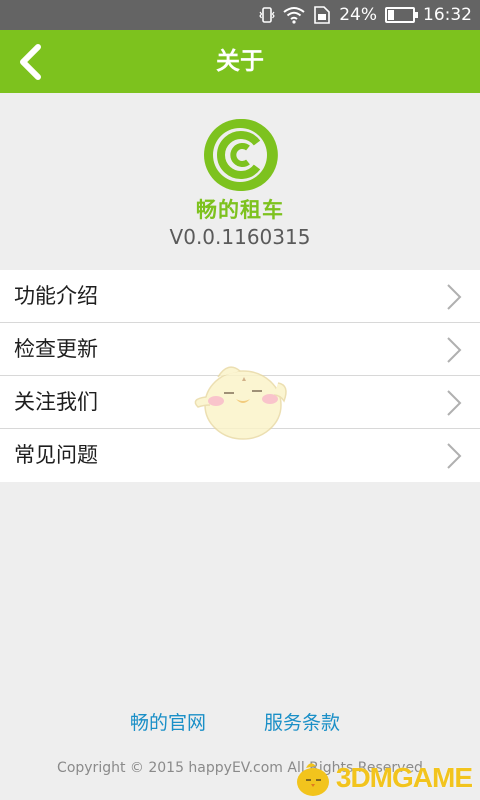  What do you see at coordinates (302, 723) in the screenshot?
I see `terms-of-service-link: 服务条款` at bounding box center [302, 723].